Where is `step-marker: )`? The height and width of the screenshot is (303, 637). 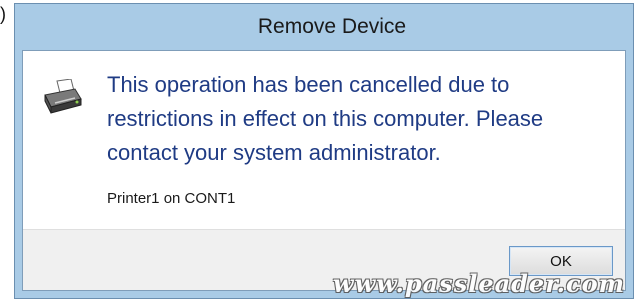 step-marker: ) is located at coordinates (3, 14).